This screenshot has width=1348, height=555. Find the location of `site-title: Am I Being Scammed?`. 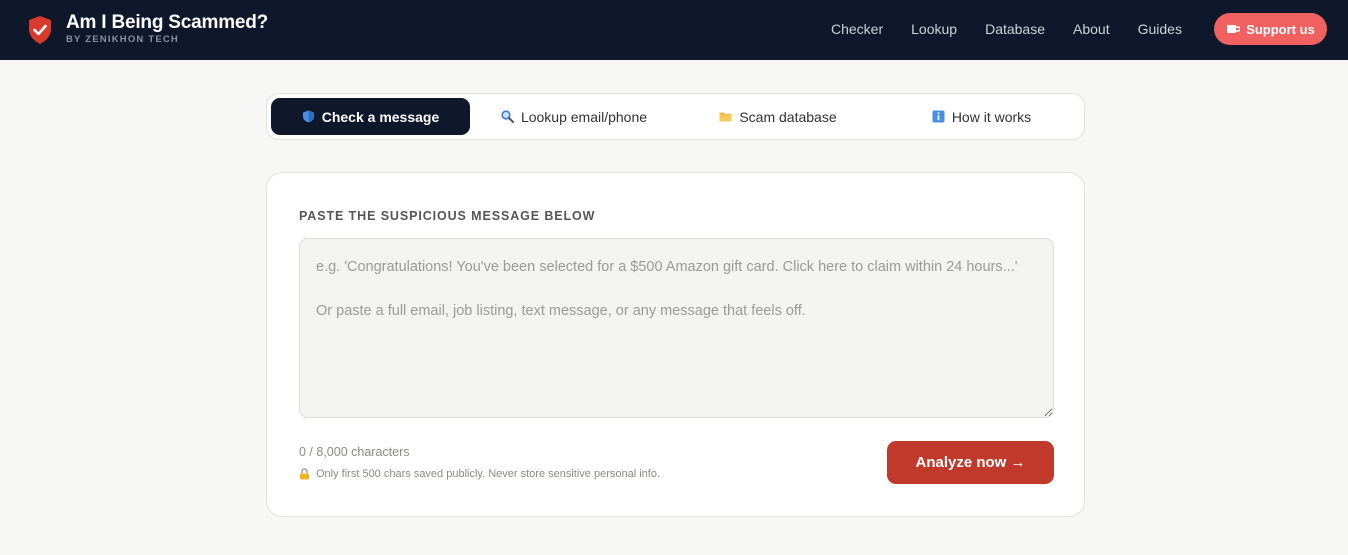

site-title: Am I Being Scammed? is located at coordinates (167, 23).